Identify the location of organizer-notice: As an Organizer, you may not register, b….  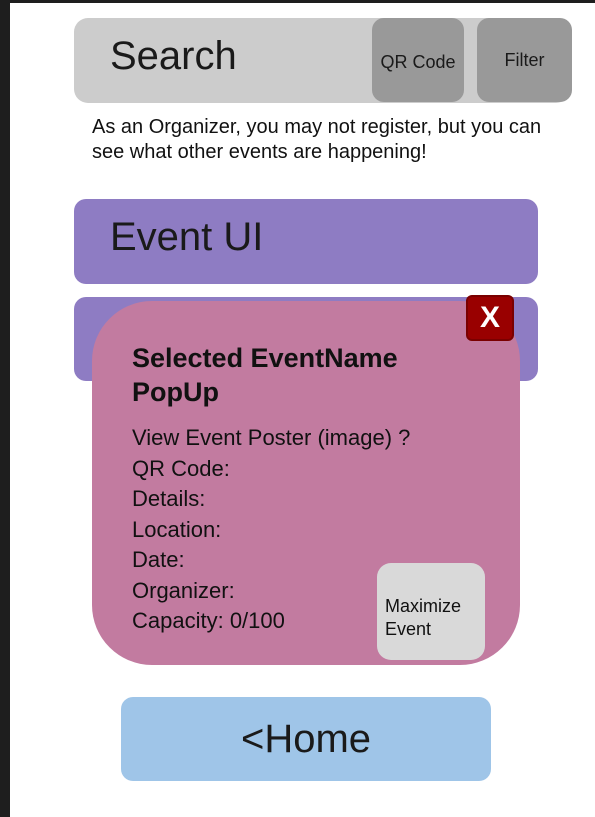
(317, 139).